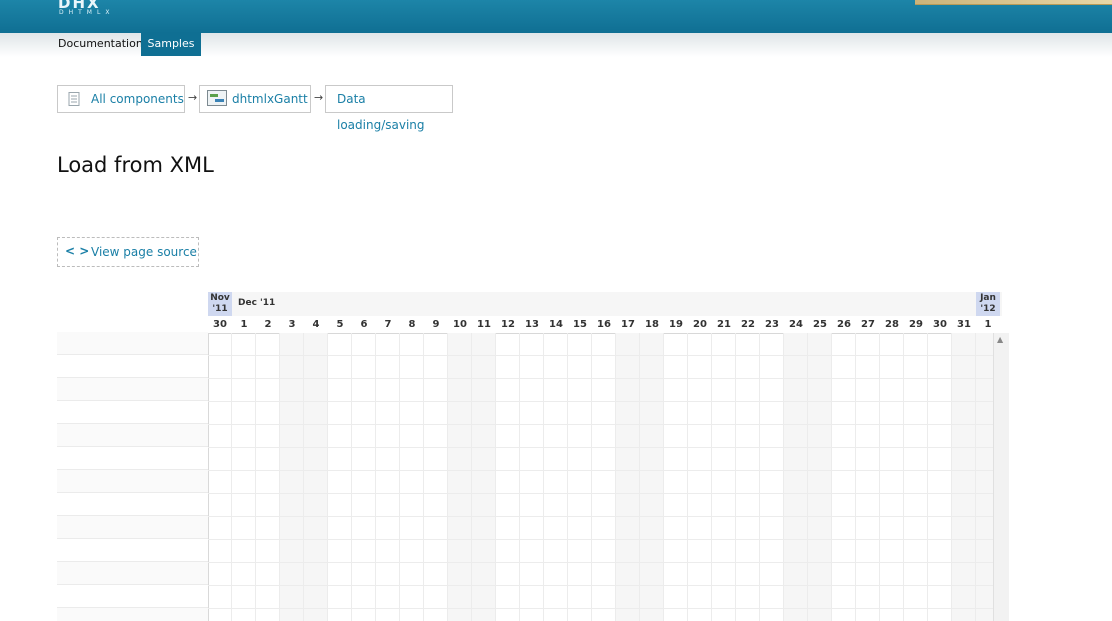  Describe the element at coordinates (220, 304) in the screenshot. I see `month-label: Nov '11` at that location.